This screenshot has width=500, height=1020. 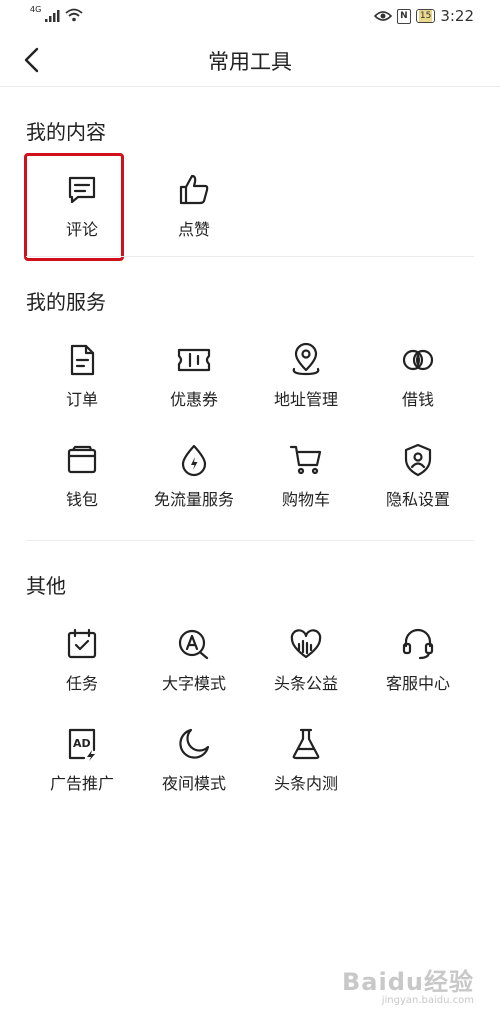 What do you see at coordinates (194, 360) in the screenshot?
I see `coupon-icon` at bounding box center [194, 360].